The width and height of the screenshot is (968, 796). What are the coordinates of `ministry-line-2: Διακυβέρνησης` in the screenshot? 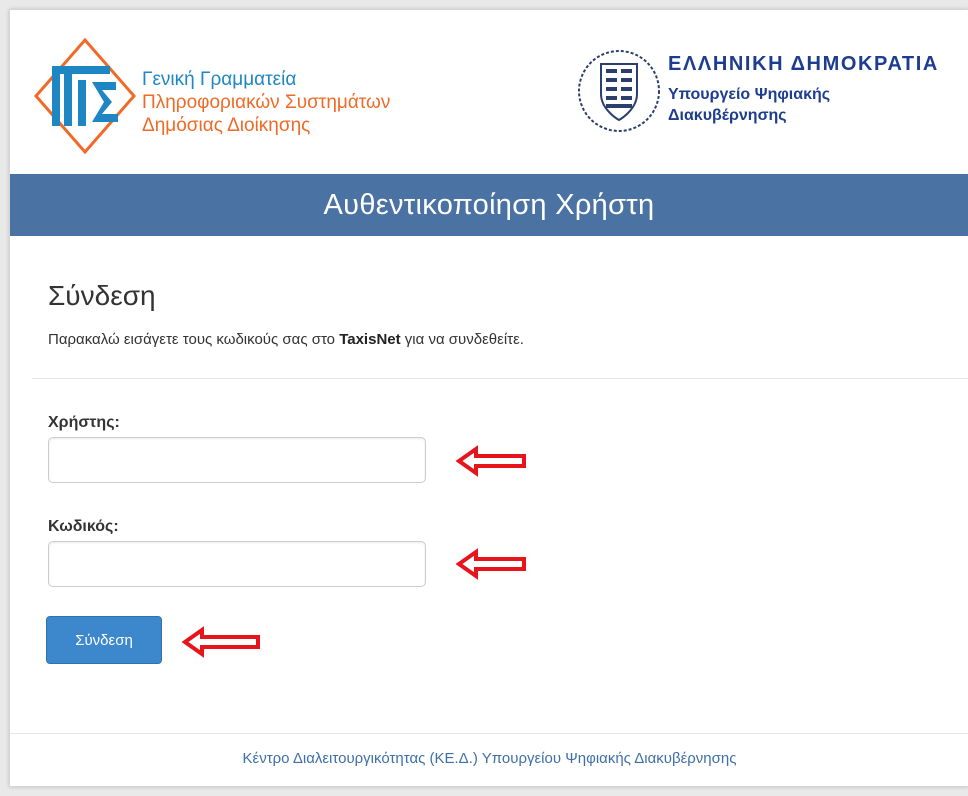 It's located at (727, 115).